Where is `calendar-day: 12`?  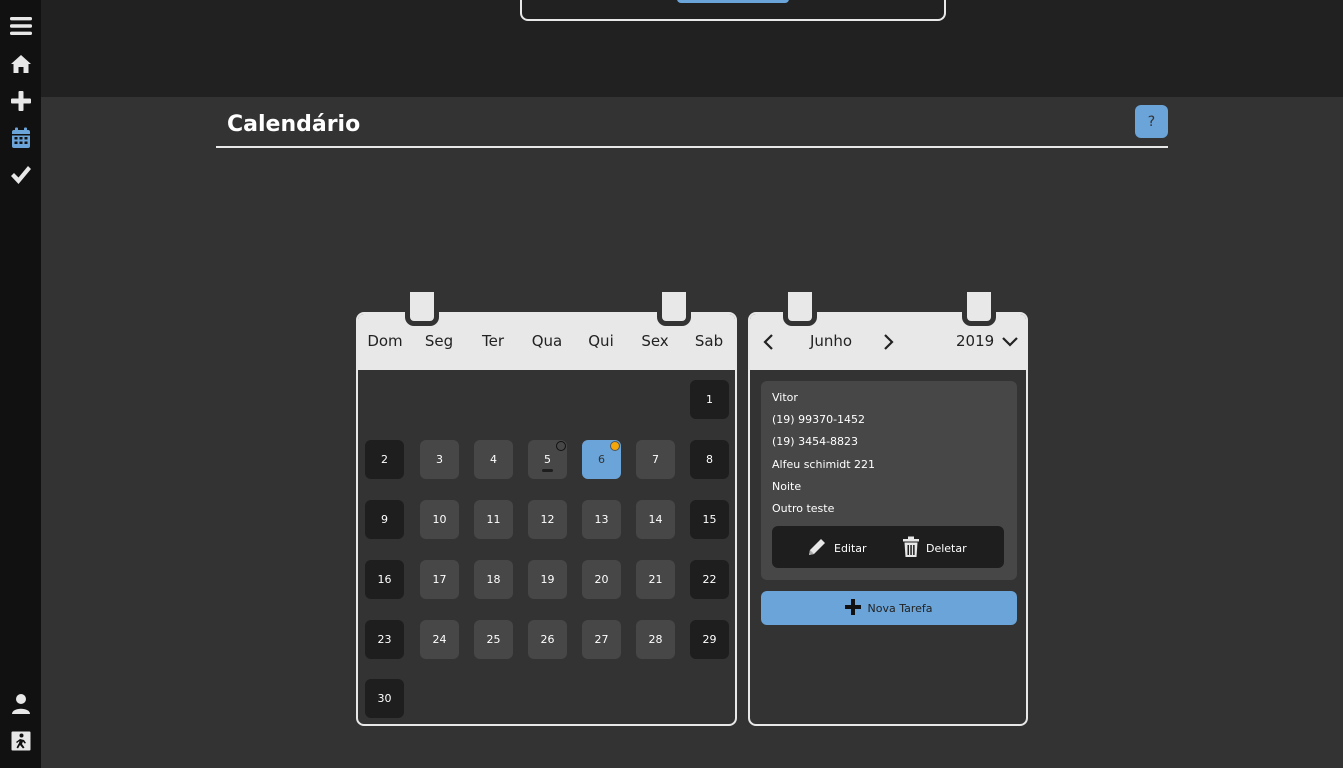 calendar-day: 12 is located at coordinates (547, 519).